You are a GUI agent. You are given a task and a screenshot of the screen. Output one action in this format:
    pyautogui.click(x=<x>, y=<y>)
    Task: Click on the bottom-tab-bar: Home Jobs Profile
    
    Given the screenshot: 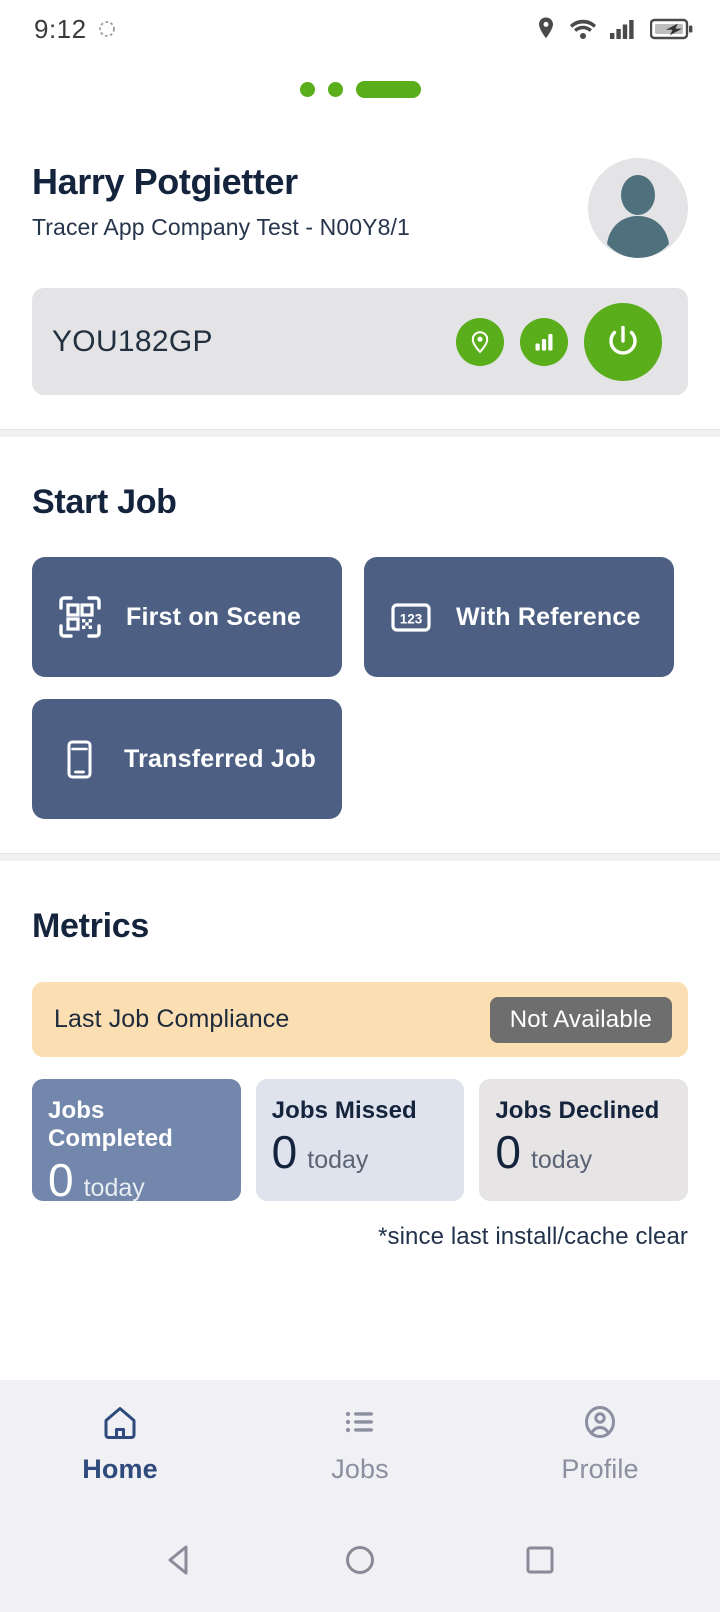 What is the action you would take?
    pyautogui.click(x=360, y=1444)
    